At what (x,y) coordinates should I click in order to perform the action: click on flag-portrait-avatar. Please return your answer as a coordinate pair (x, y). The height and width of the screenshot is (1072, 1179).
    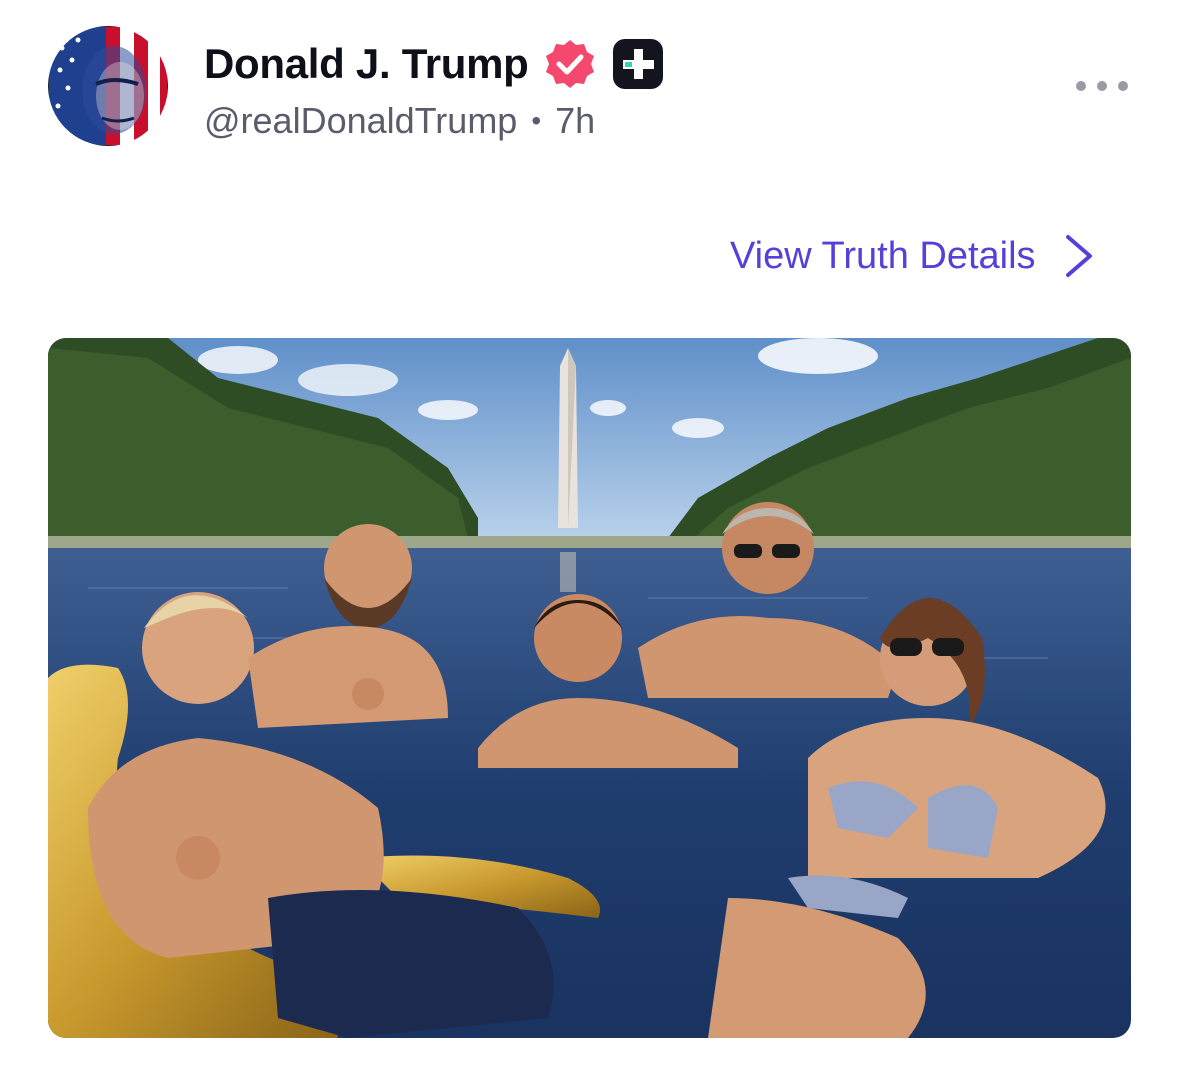
    Looking at the image, I should click on (108, 86).